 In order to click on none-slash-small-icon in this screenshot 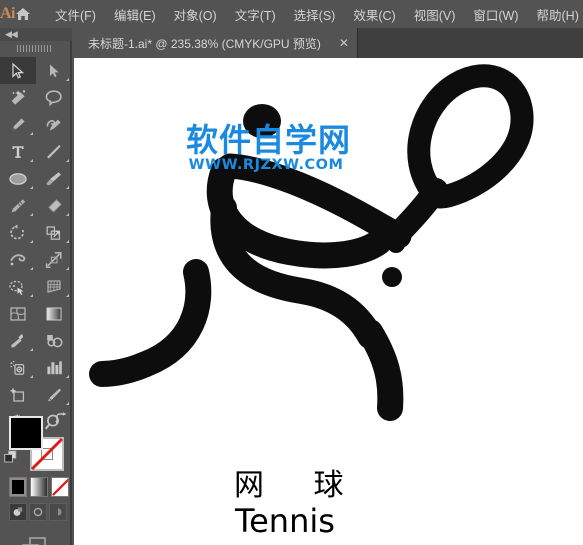, I will do `click(60, 487)`.